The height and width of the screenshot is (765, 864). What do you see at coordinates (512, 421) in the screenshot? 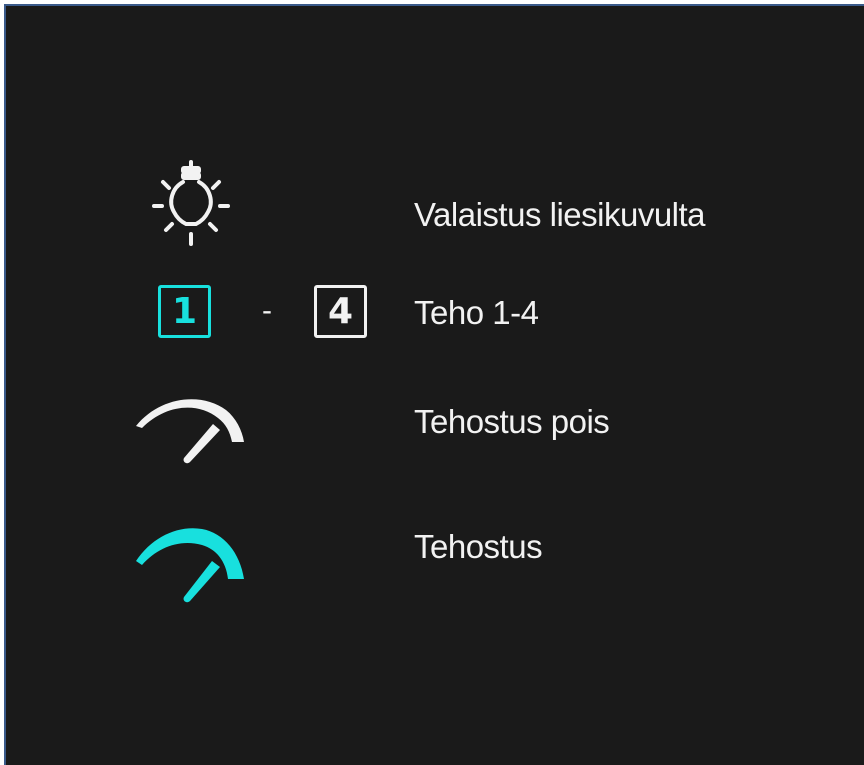
I see `legend-label-boost-off: Tehostus pois` at bounding box center [512, 421].